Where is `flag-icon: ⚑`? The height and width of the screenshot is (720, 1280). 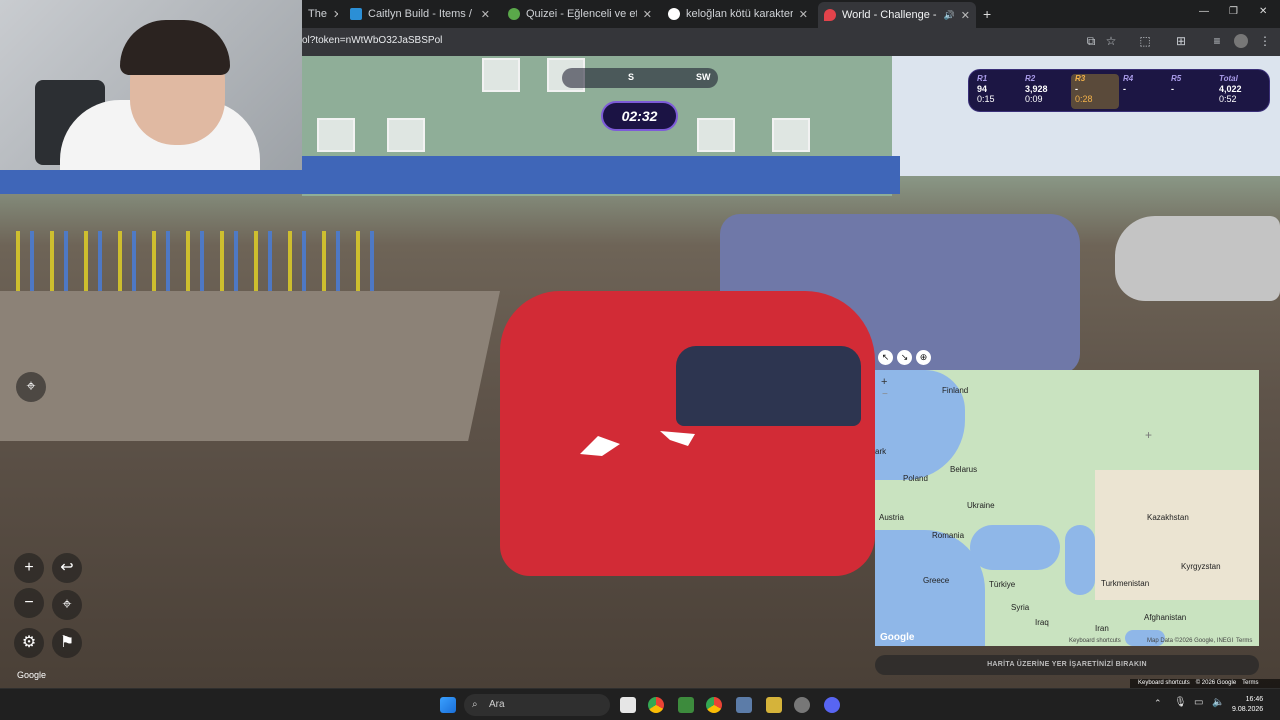 flag-icon: ⚑ is located at coordinates (67, 642).